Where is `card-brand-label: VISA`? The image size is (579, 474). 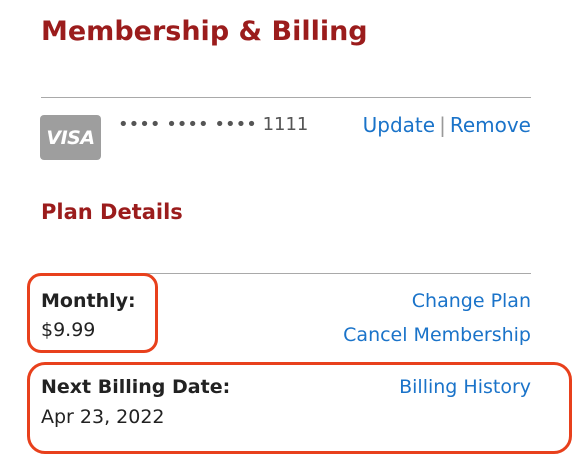
card-brand-label: VISA is located at coordinates (70, 137).